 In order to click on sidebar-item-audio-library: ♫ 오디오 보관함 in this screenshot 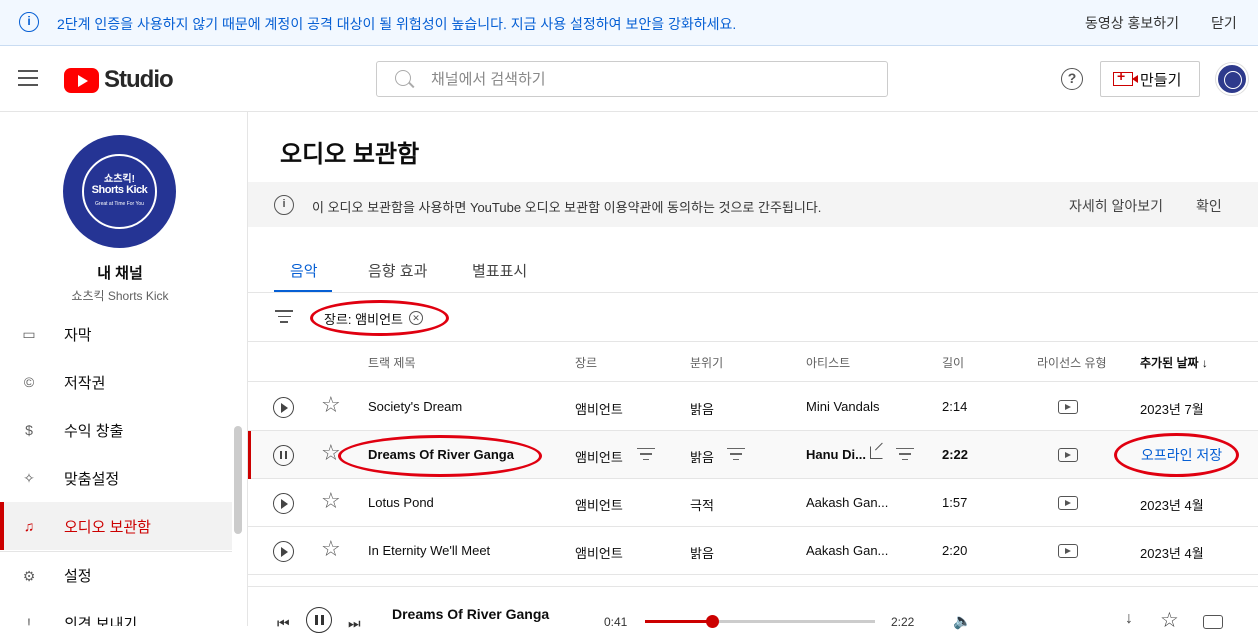, I will do `click(116, 526)`.